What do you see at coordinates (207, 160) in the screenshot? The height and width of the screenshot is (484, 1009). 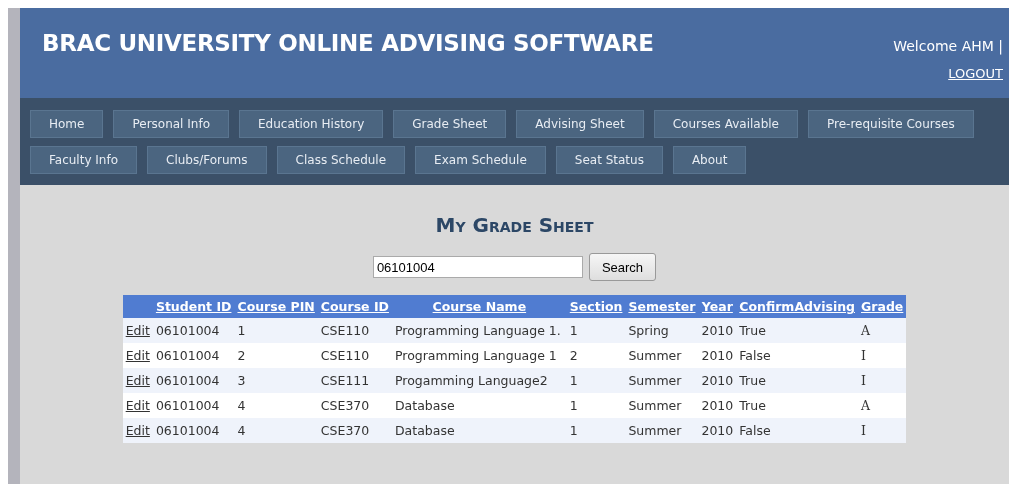 I see `nav-tab: Clubs/Forums` at bounding box center [207, 160].